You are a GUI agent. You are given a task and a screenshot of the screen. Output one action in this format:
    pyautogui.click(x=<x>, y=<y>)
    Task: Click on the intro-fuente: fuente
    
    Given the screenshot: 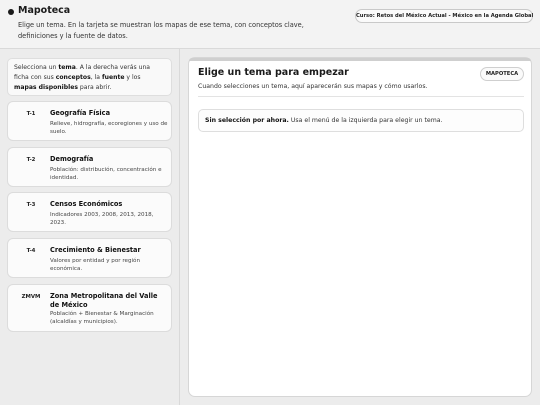 What is the action you would take?
    pyautogui.click(x=113, y=77)
    